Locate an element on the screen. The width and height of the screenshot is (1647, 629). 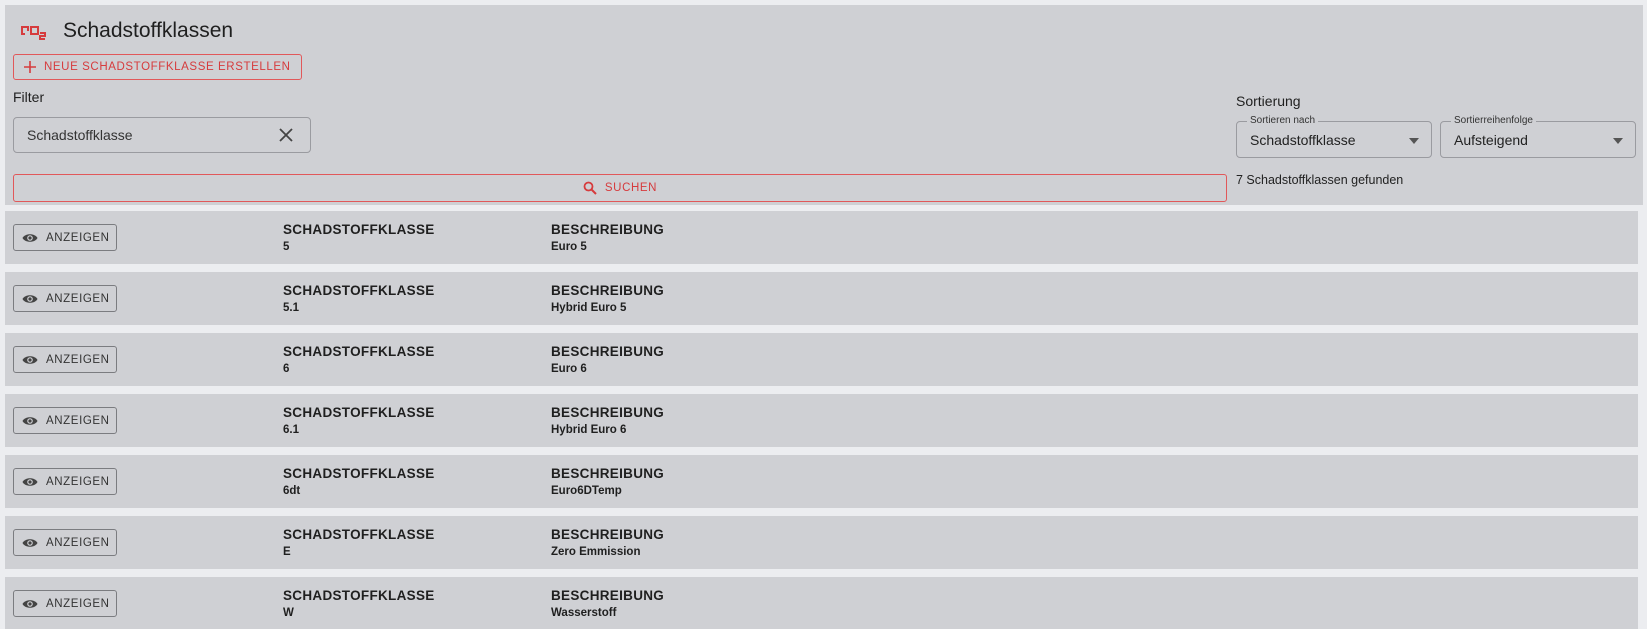
klasse-column: SCHADSTOFFKLASSE 6.1 is located at coordinates (359, 420).